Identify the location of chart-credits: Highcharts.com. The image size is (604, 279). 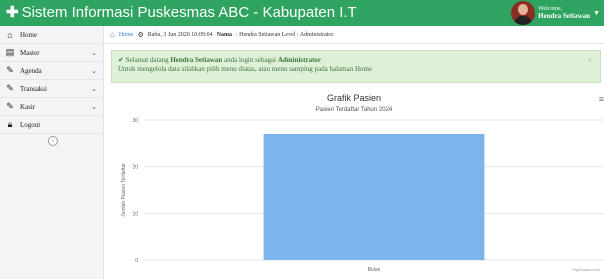
(586, 269).